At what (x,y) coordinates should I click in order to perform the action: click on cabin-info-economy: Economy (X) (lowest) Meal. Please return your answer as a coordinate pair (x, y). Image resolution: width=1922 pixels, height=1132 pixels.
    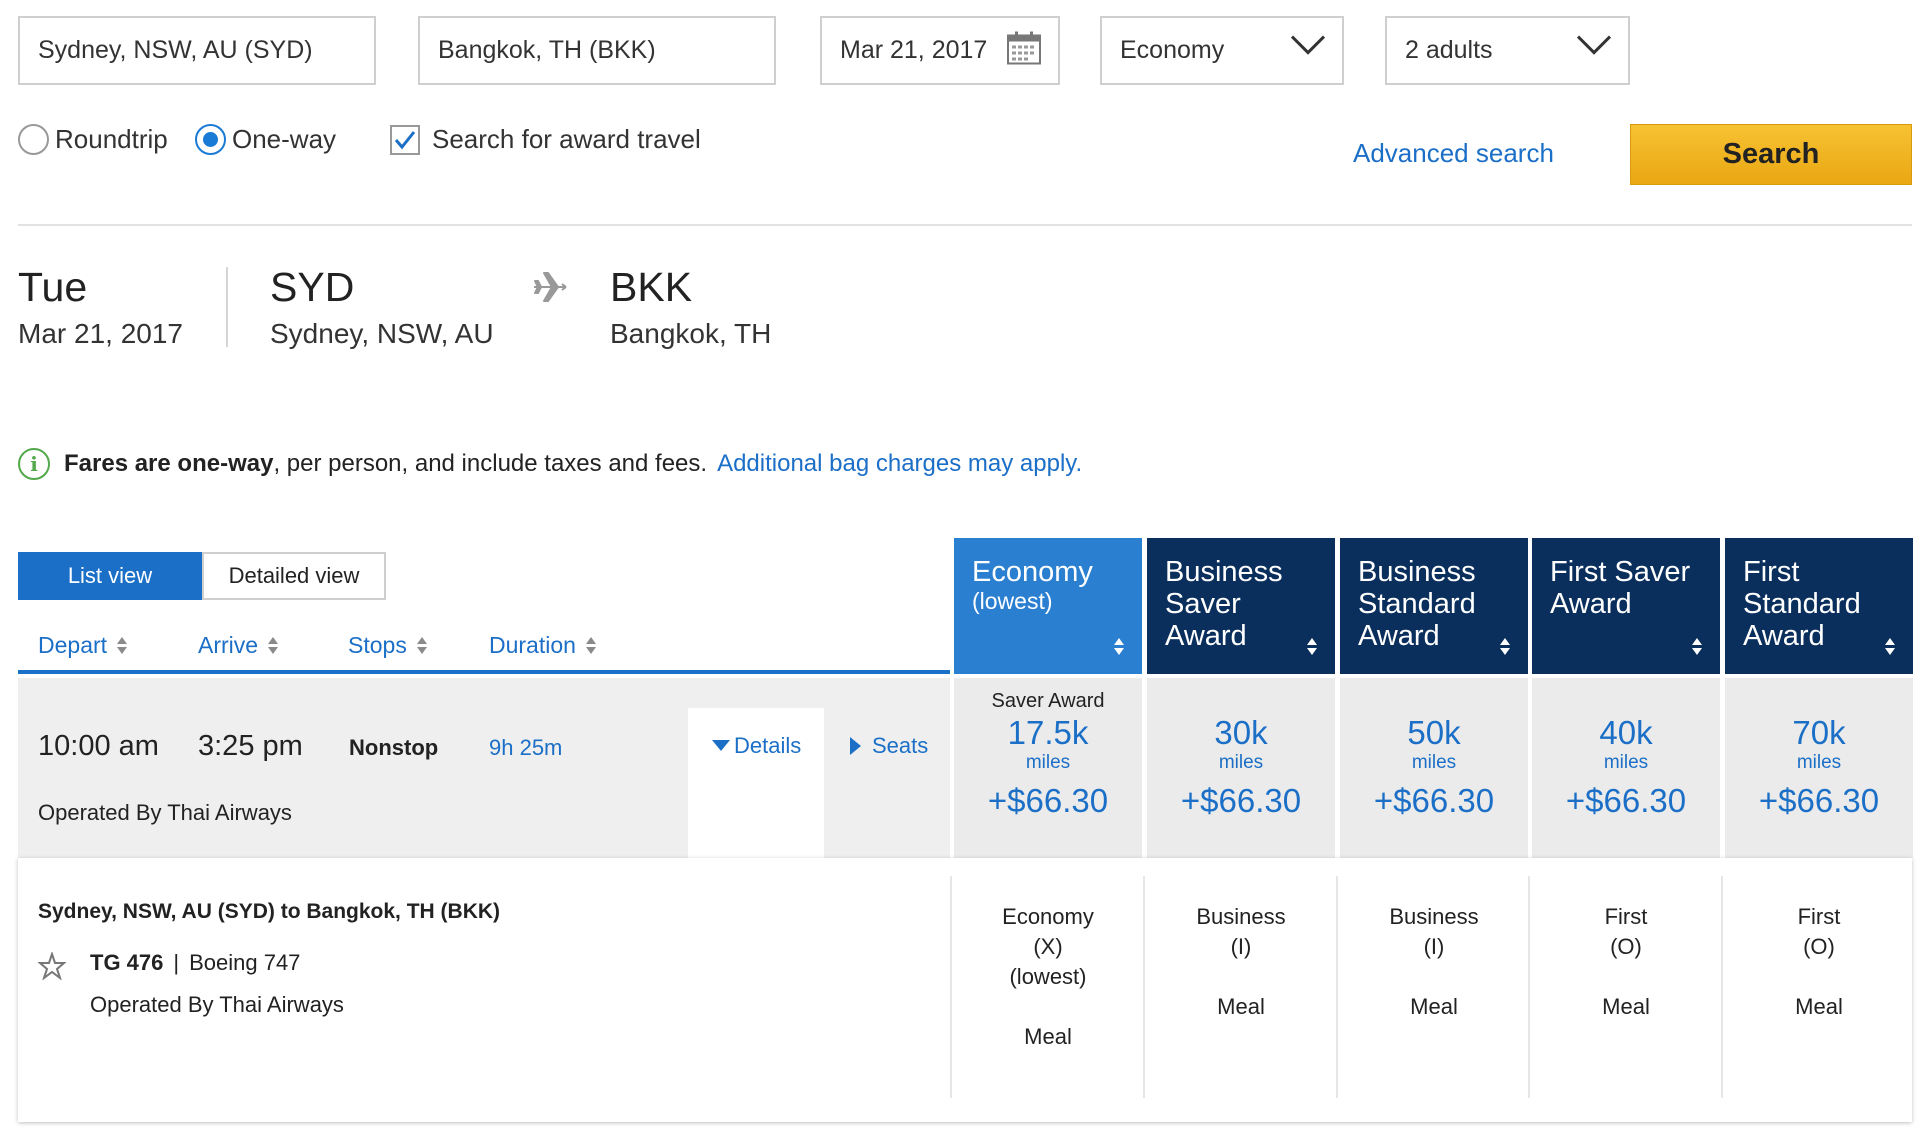
    Looking at the image, I should click on (1048, 987).